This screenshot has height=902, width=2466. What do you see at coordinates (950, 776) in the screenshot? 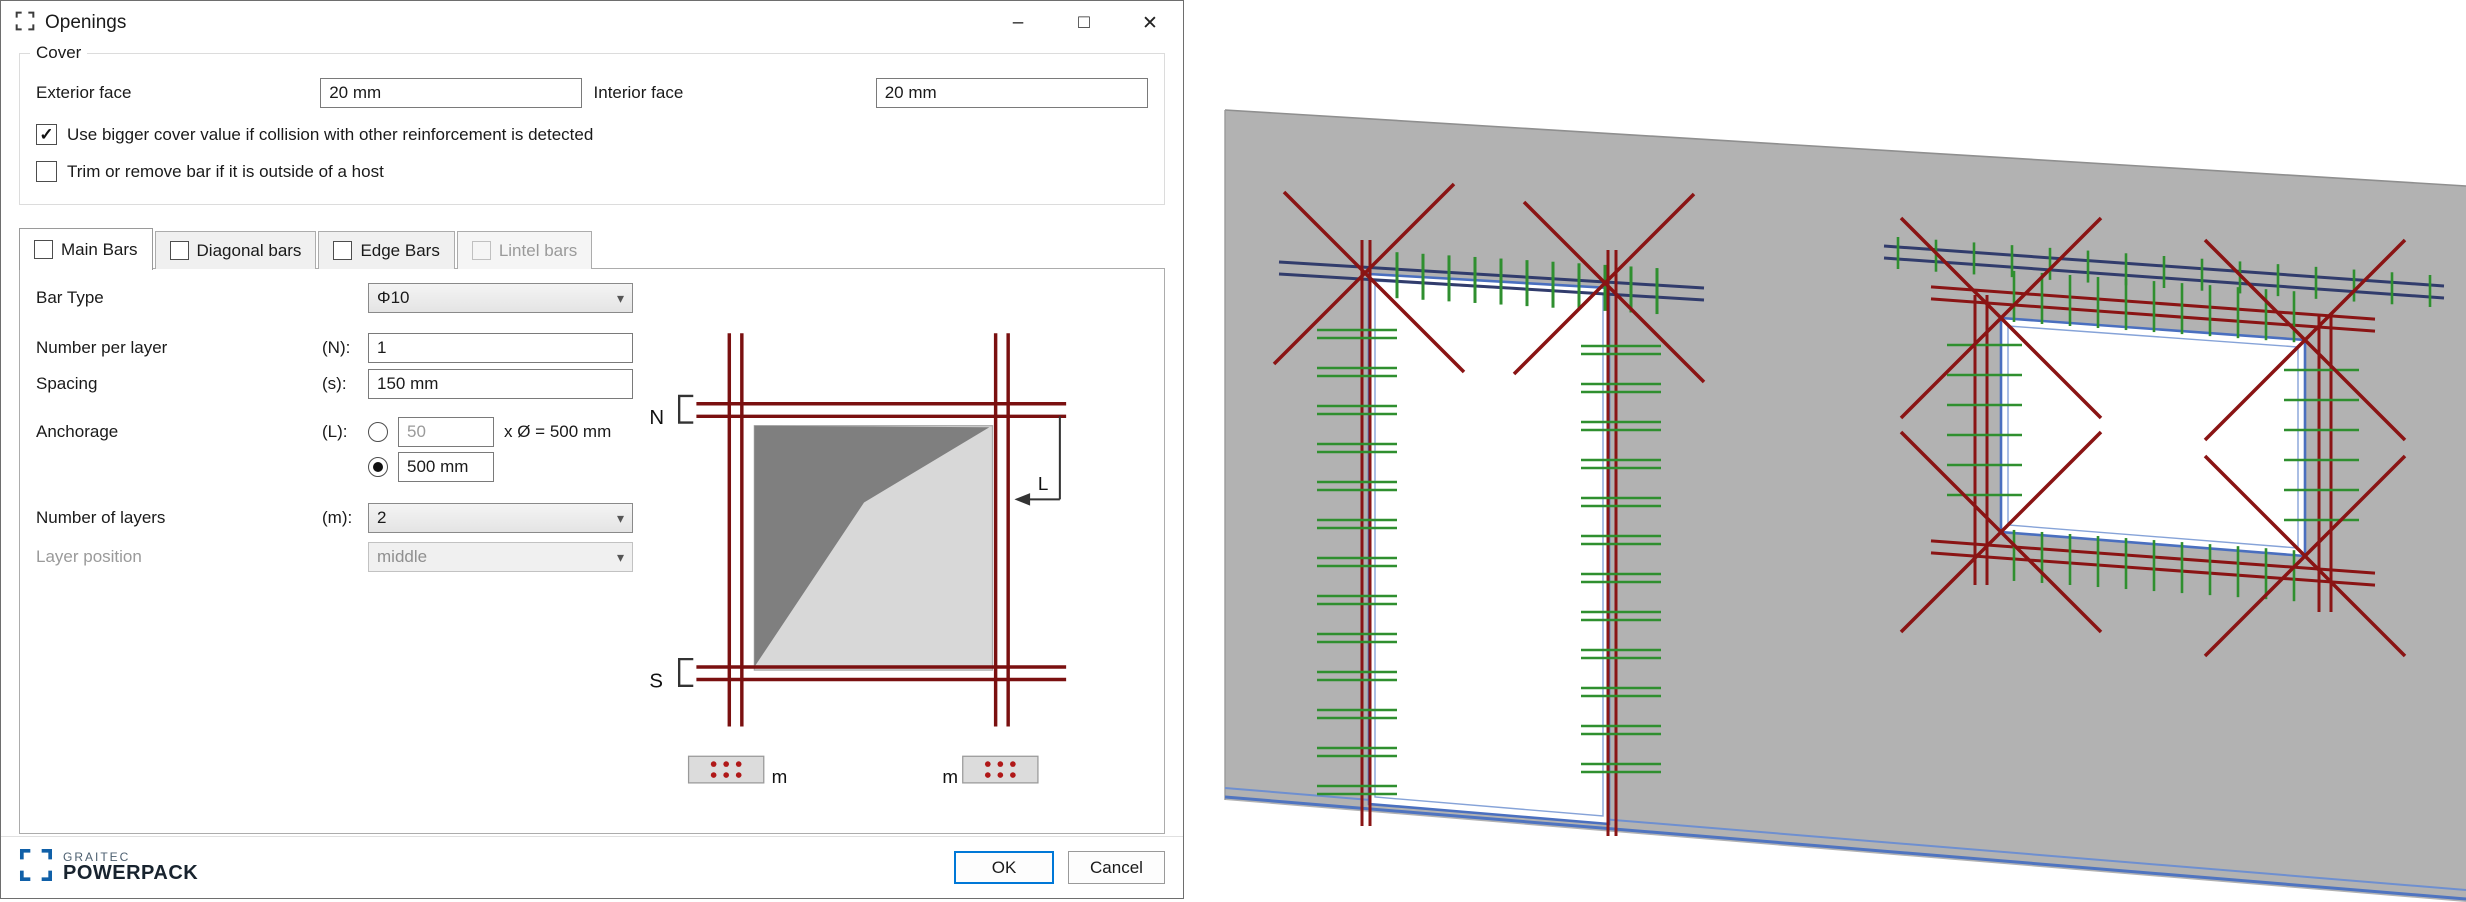
I see `diagram-layer-label-right: m` at bounding box center [950, 776].